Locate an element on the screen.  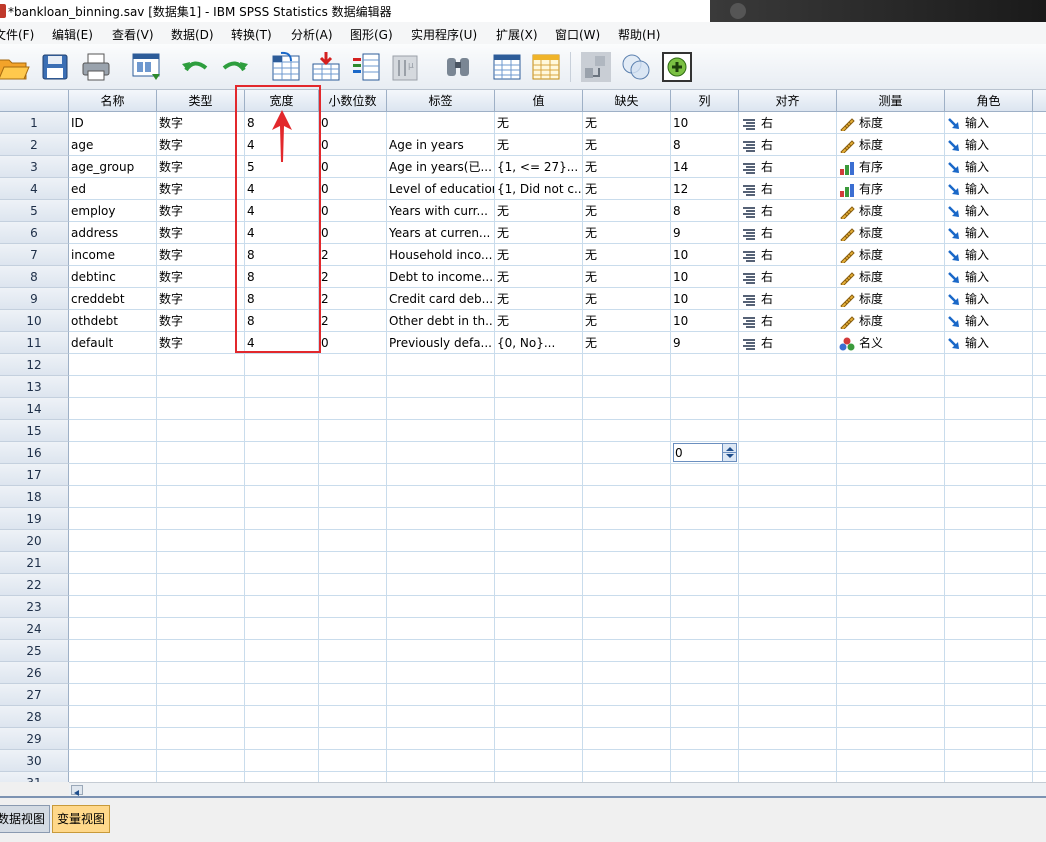
scroll-left-arrow-icon is located at coordinates (77, 790).